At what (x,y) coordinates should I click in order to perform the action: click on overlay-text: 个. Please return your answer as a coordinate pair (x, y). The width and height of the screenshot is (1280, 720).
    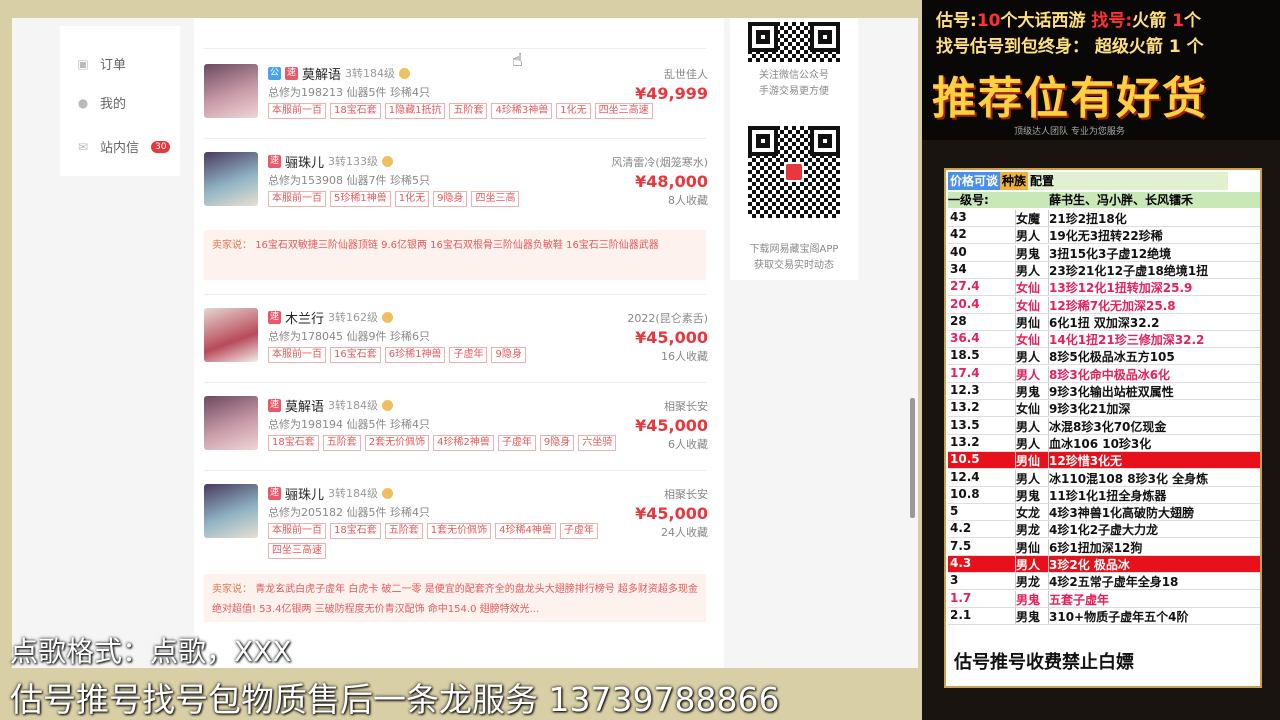
    Looking at the image, I should click on (1192, 21).